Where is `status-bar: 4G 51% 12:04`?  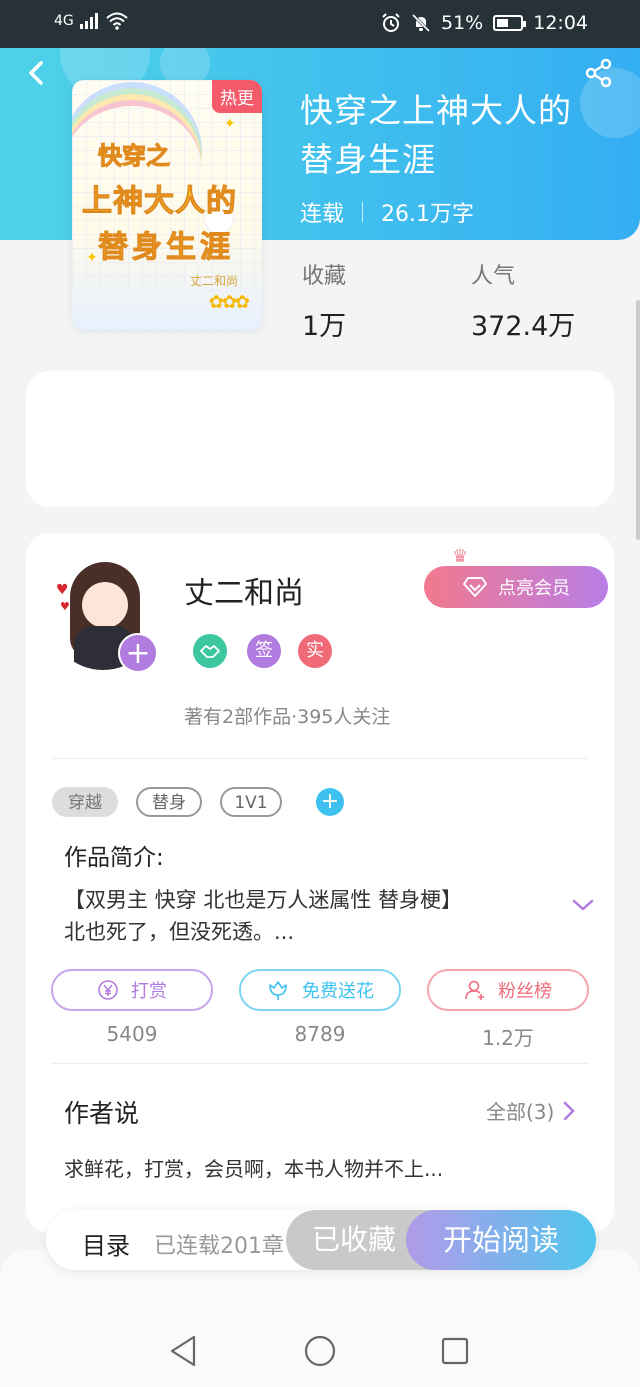 status-bar: 4G 51% 12:04 is located at coordinates (320, 24).